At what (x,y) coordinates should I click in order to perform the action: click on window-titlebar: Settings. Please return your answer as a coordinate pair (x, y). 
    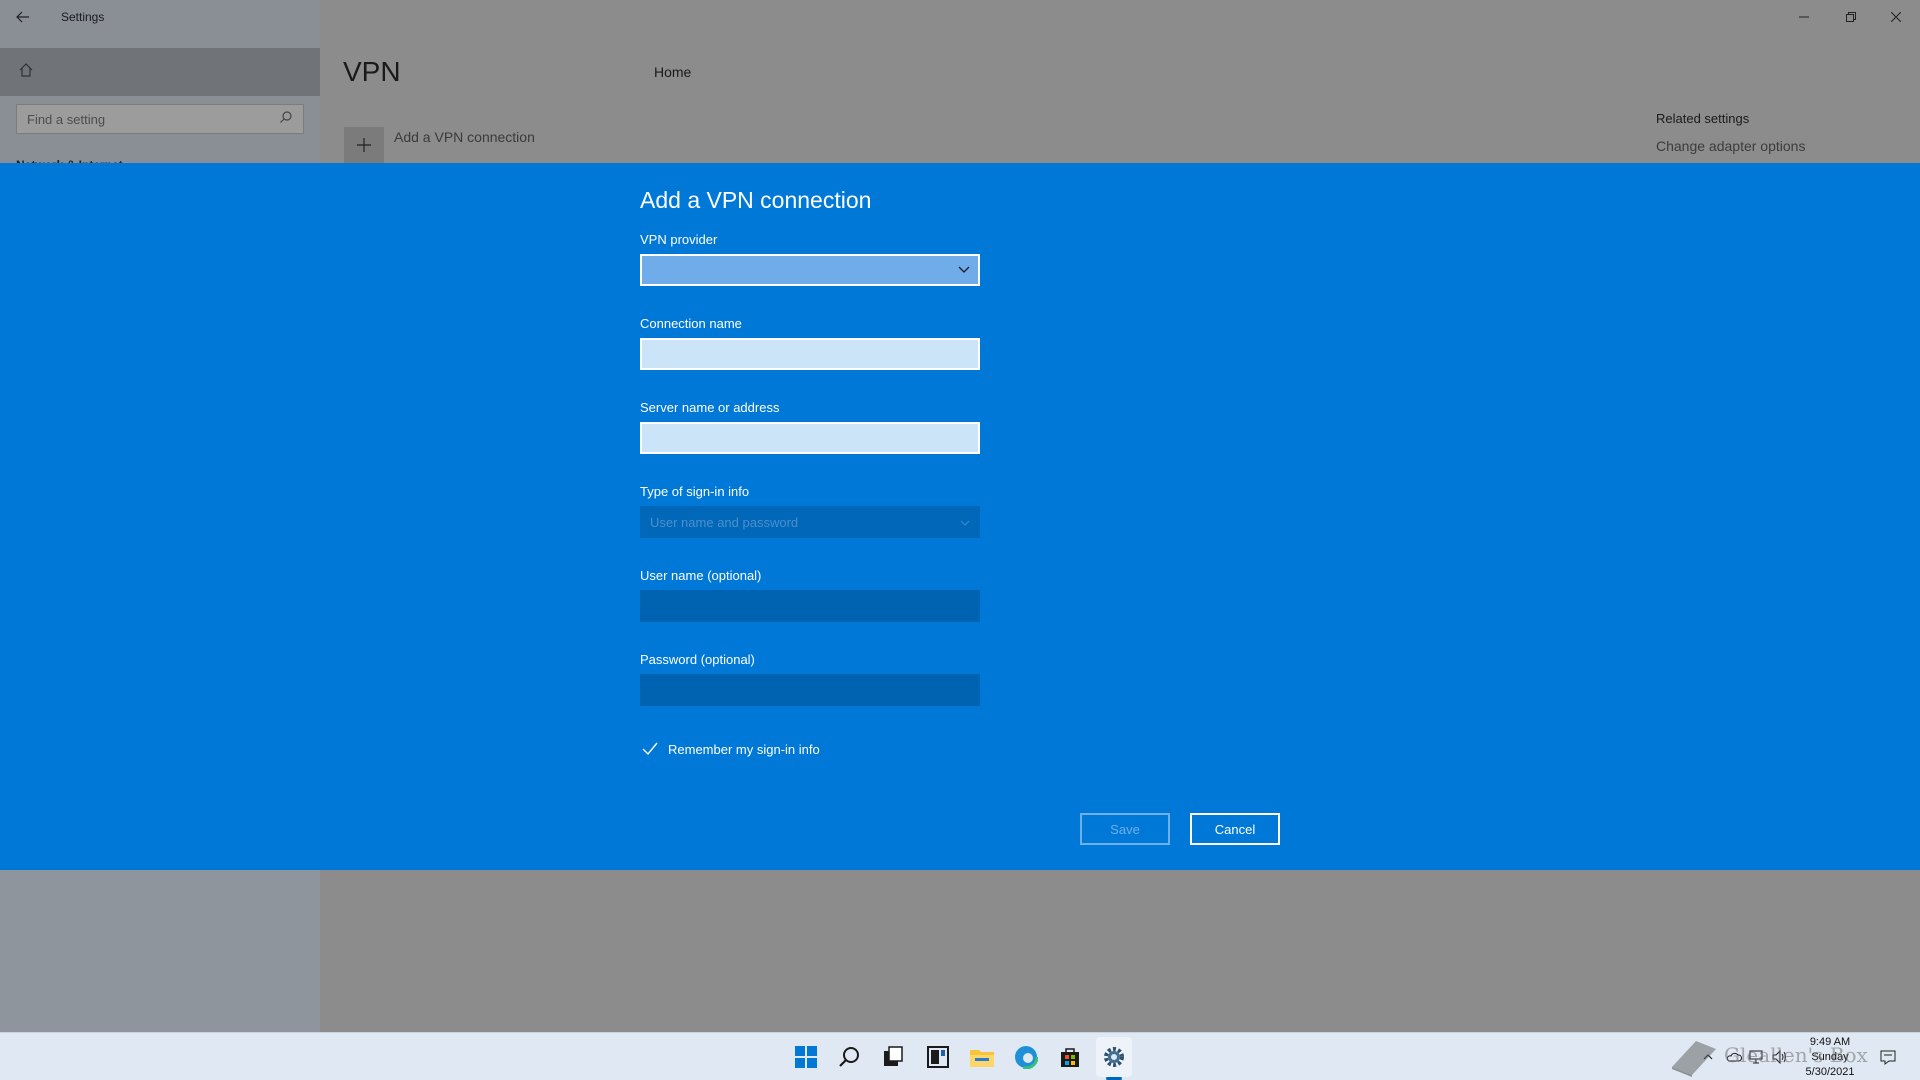
    Looking at the image, I should click on (960, 16).